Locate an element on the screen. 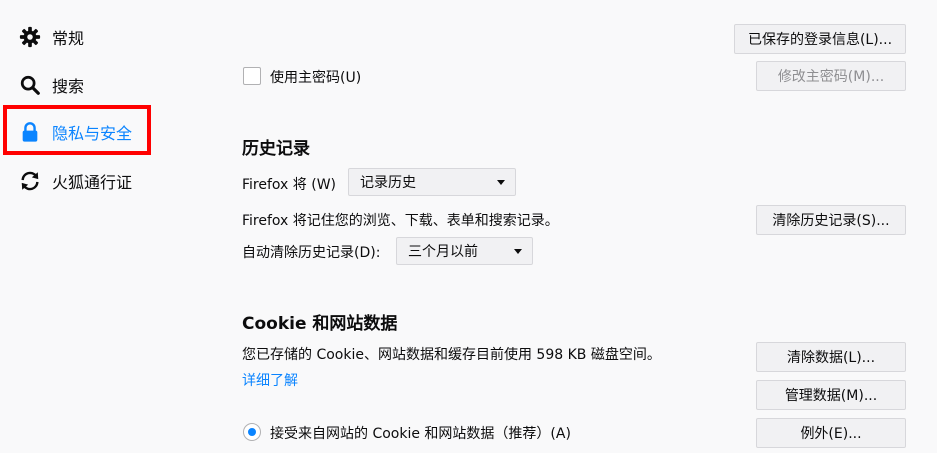 Image resolution: width=937 pixels, height=453 pixels. cookies-usage-text: 您已存储的 Cookie、网站数据和缓存目前使用 598 KB 磁盘空间。 is located at coordinates (451, 355).